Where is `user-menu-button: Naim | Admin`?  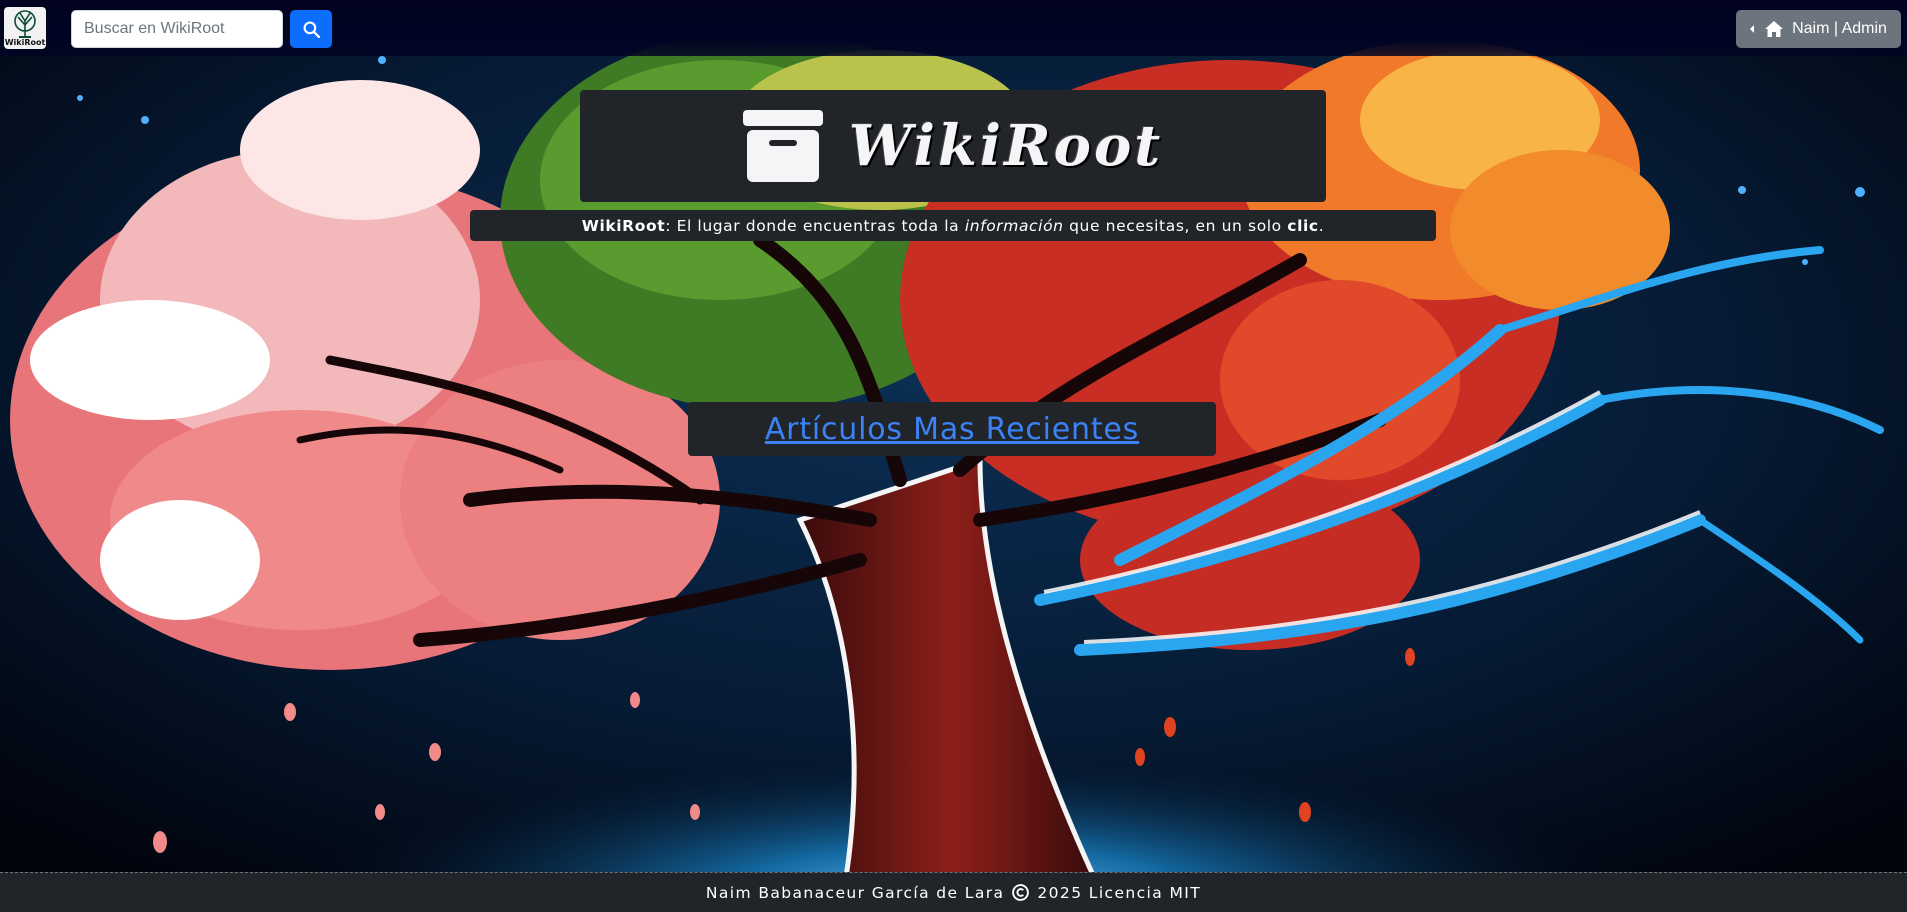 user-menu-button: Naim | Admin is located at coordinates (1818, 29).